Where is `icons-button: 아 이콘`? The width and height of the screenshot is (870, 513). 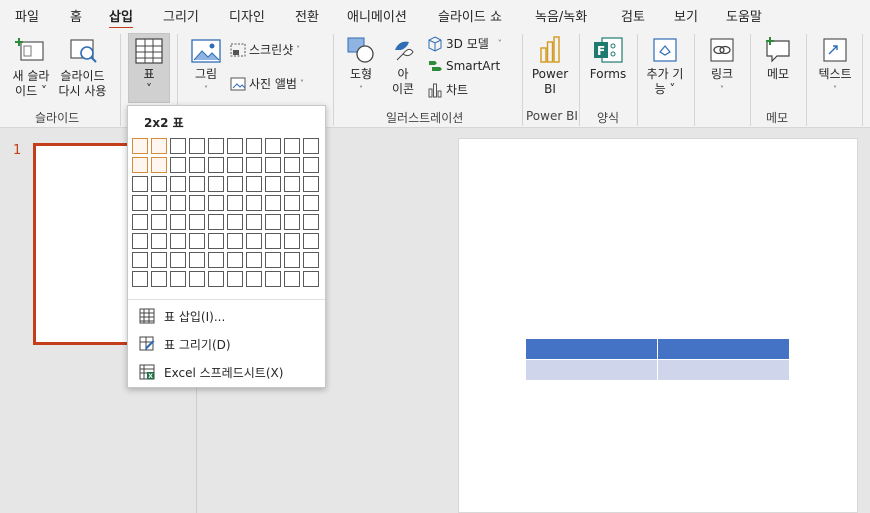
icons-button: 아 이콘 is located at coordinates (403, 66).